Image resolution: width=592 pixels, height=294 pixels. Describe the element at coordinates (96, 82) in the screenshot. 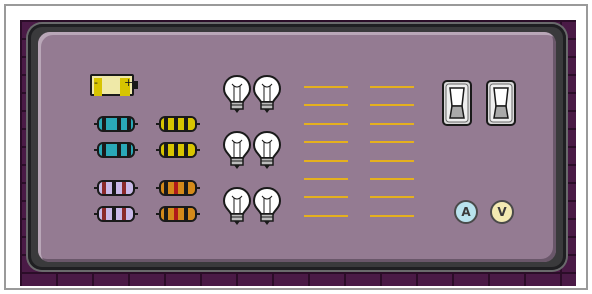

I see `battery-minus-symbol: -` at that location.